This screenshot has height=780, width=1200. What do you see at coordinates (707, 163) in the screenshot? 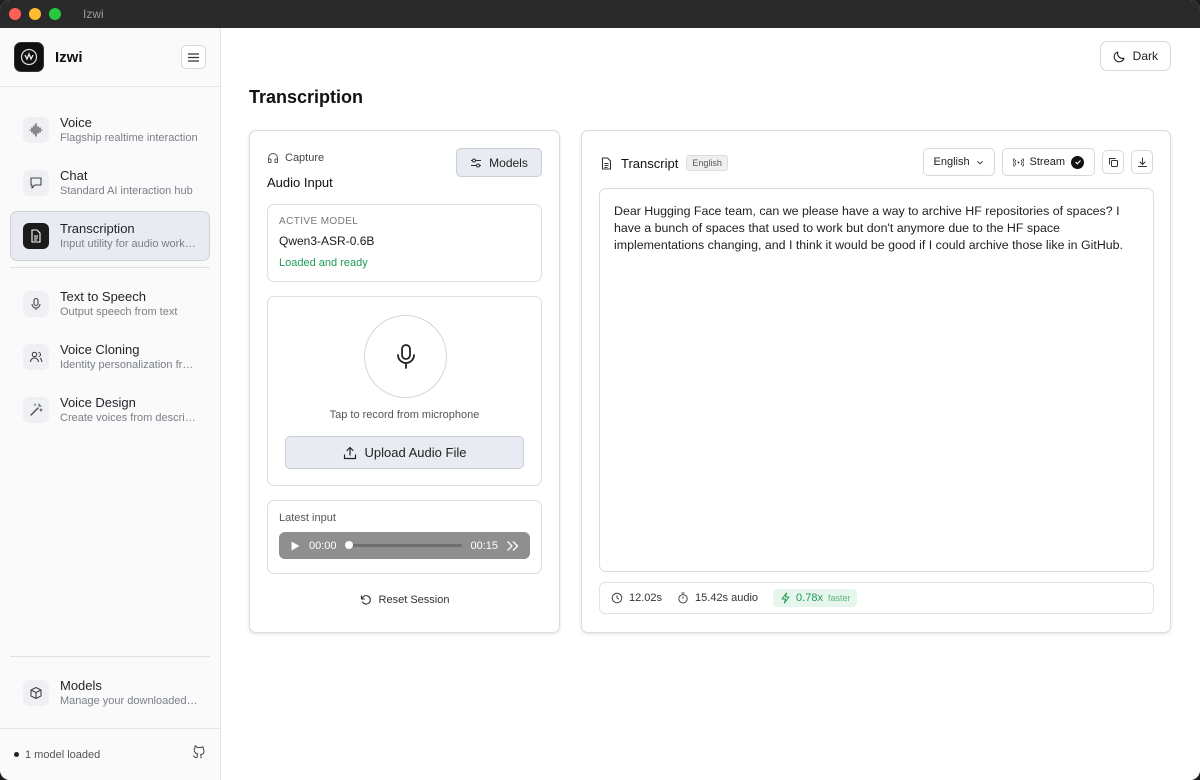
I see `language-badge: English` at bounding box center [707, 163].